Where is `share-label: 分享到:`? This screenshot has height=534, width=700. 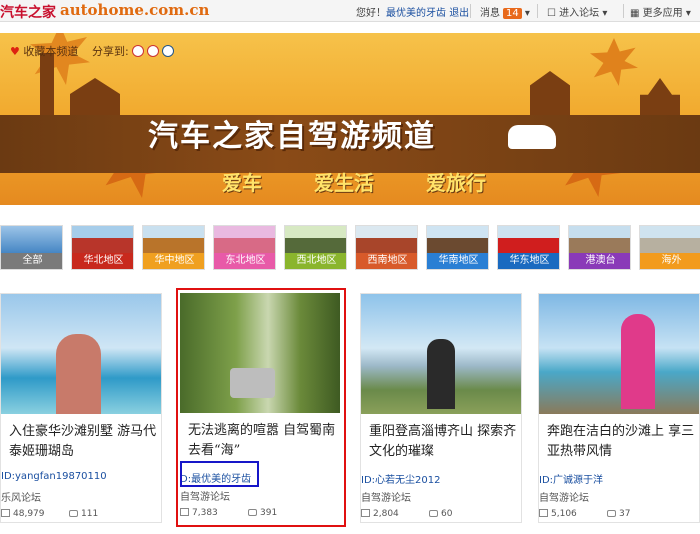
share-label: 分享到: is located at coordinates (110, 51).